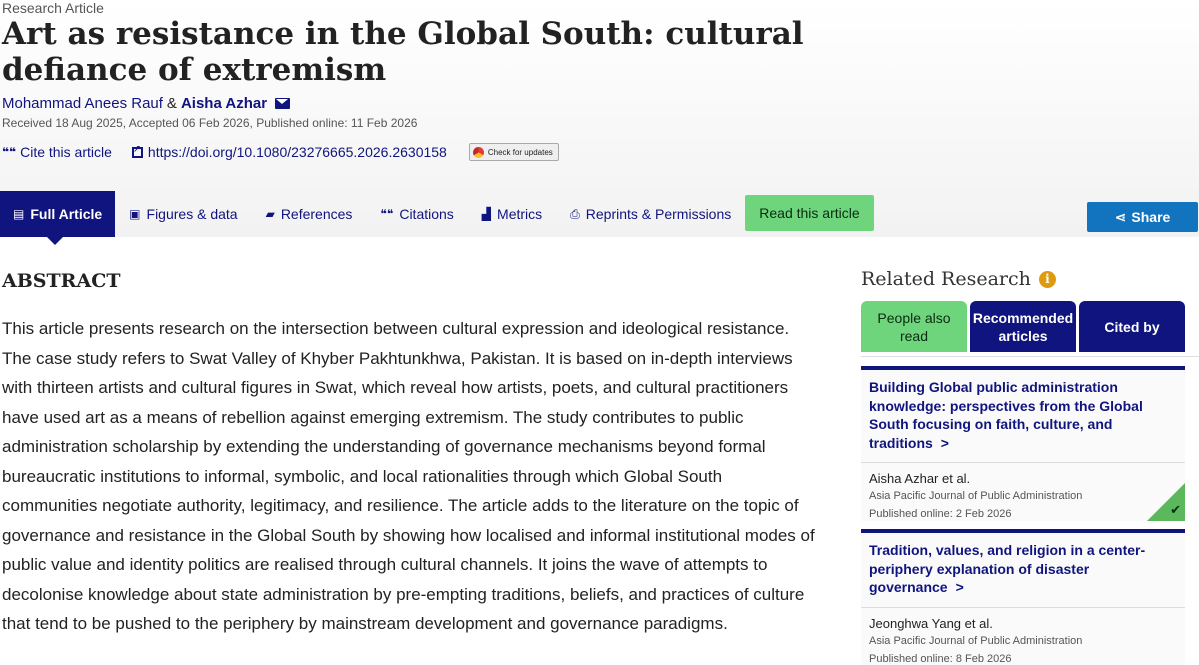  What do you see at coordinates (478, 152) in the screenshot?
I see `crossmark-icon` at bounding box center [478, 152].